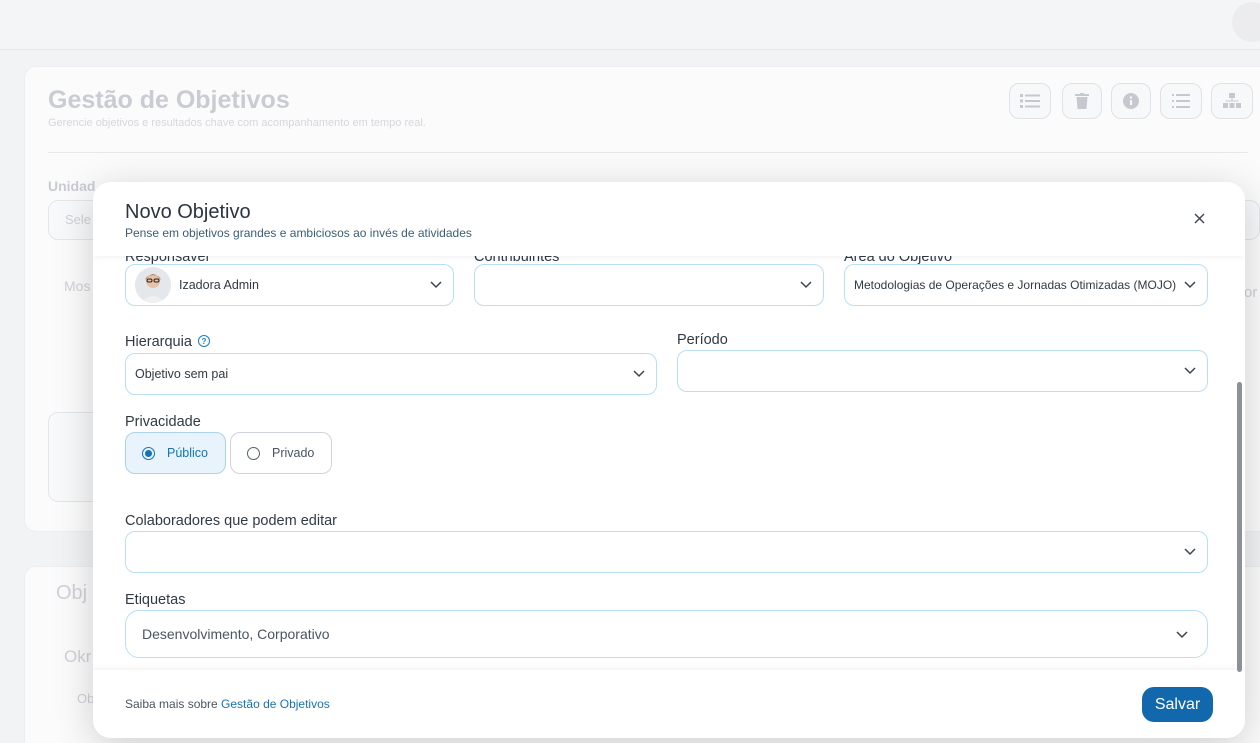 Image resolution: width=1260 pixels, height=743 pixels. What do you see at coordinates (630, 25) in the screenshot?
I see `top-bar` at bounding box center [630, 25].